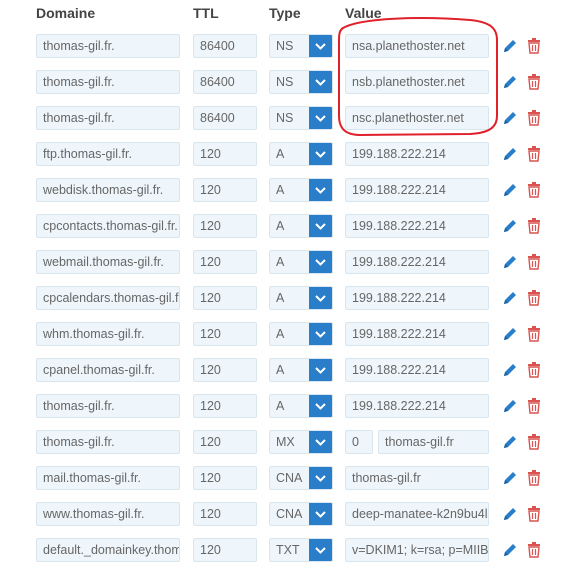  What do you see at coordinates (108, 298) in the screenshot?
I see `domain-field: cpcalendars.thomas-gil.fr.` at bounding box center [108, 298].